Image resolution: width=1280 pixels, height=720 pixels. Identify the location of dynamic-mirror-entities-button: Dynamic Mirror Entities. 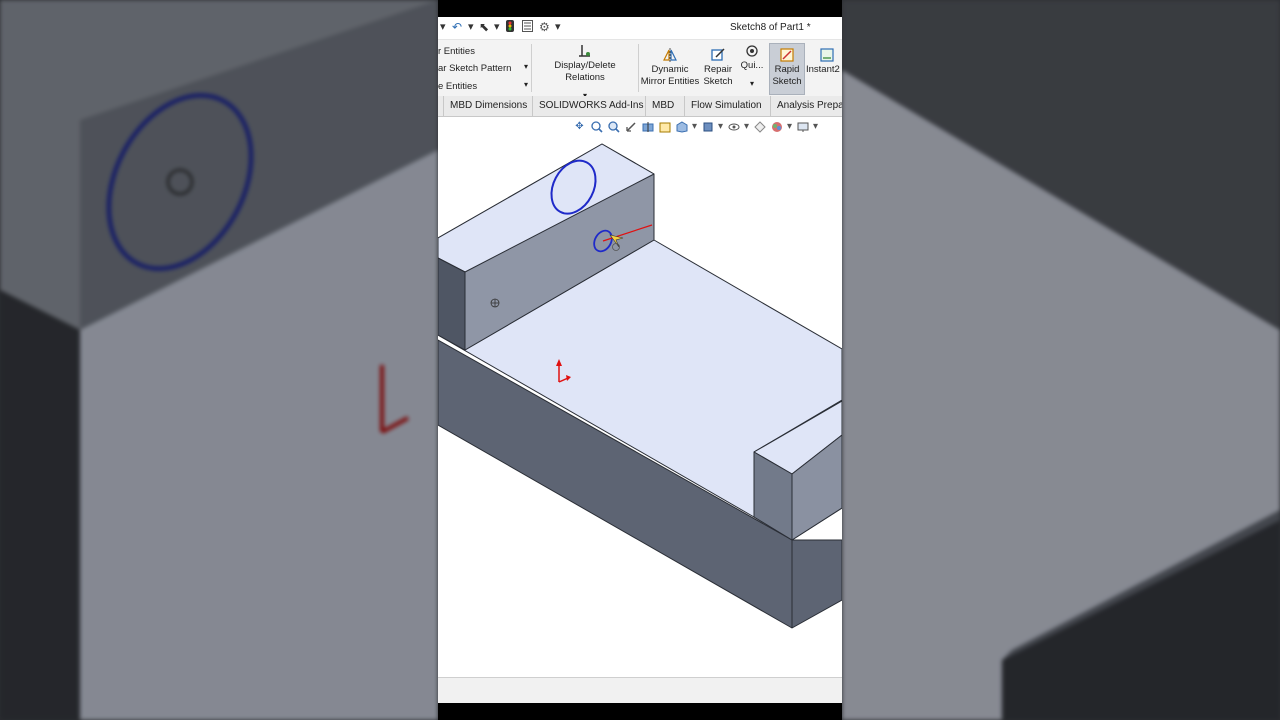
(670, 68).